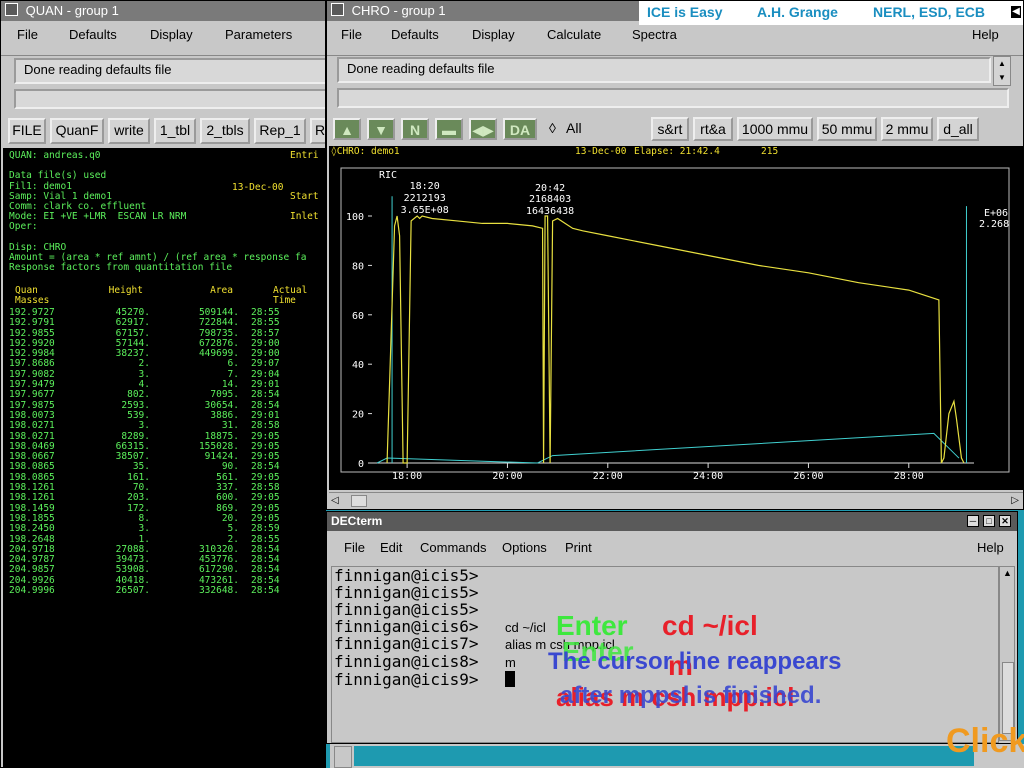 The width and height of the screenshot is (1024, 768). What do you see at coordinates (574, 34) in the screenshot?
I see `chro-menu-calculate: Calculate` at bounding box center [574, 34].